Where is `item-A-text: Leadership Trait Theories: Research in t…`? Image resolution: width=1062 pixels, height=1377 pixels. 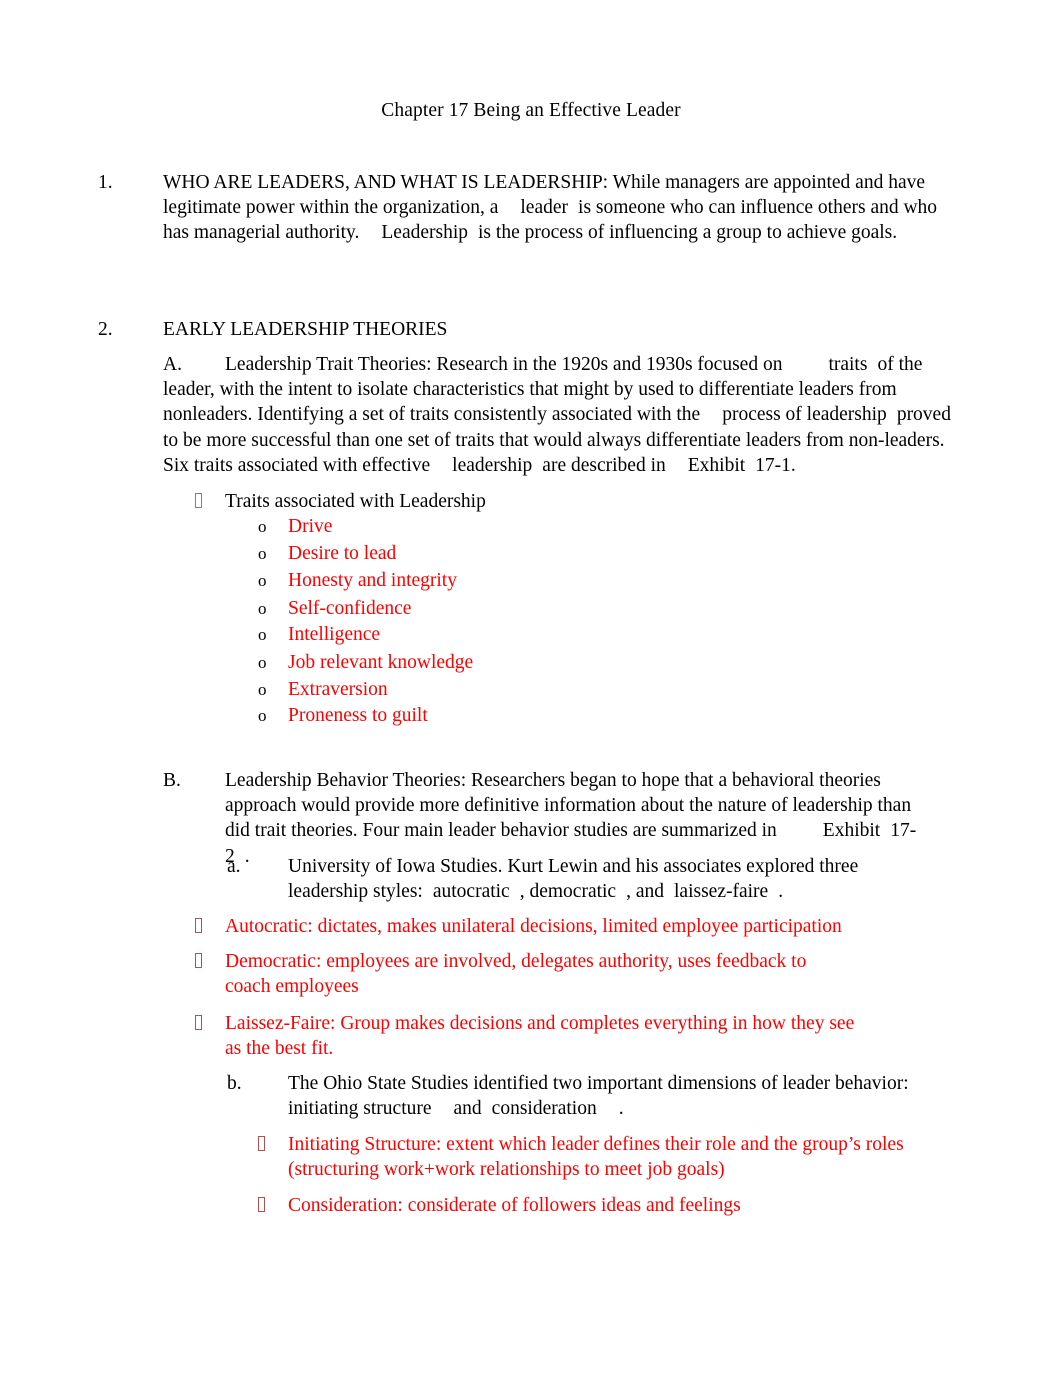
item-A-text: Leadership Trait Theories: Research in t… is located at coordinates (563, 415).